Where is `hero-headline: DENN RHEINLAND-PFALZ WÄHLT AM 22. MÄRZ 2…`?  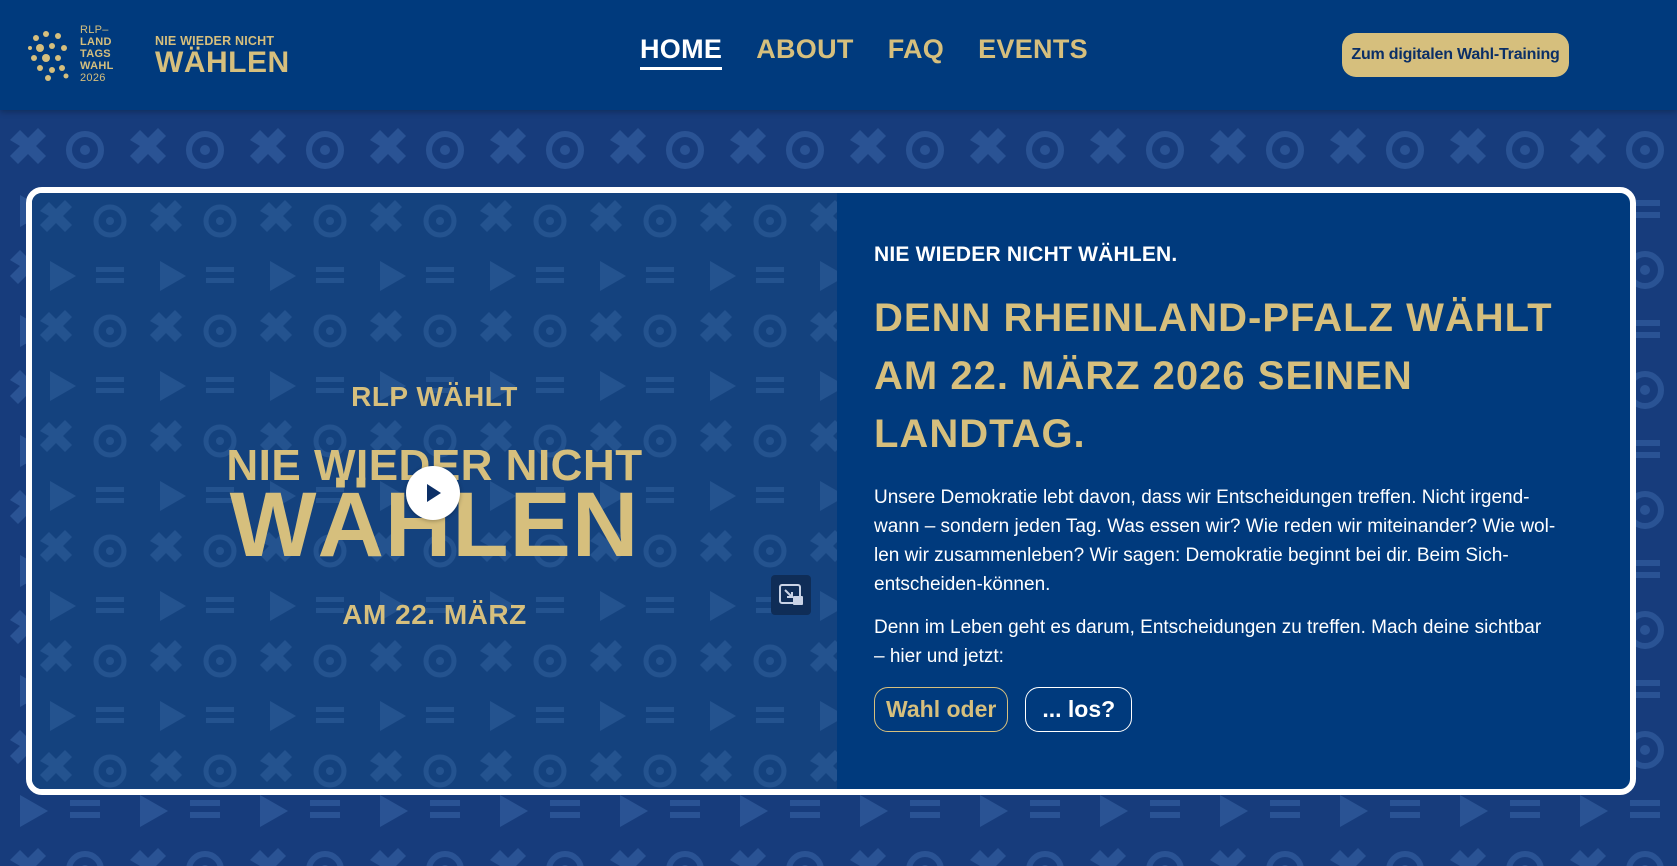
hero-headline: DENN RHEINLAND-PFALZ WÄHLT AM 22. MÄRZ 2… is located at coordinates (1244, 376).